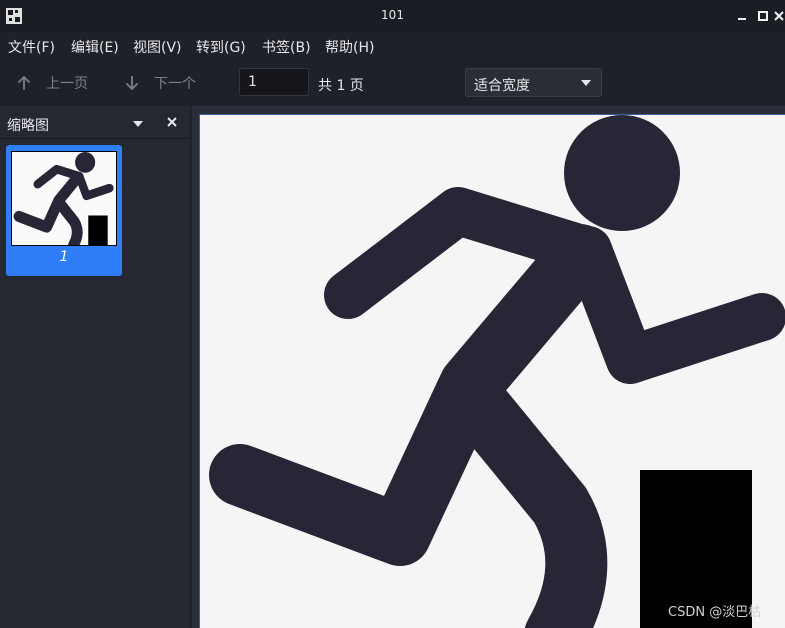 Image resolution: width=785 pixels, height=628 pixels. What do you see at coordinates (778, 16) in the screenshot?
I see `close-window-icon` at bounding box center [778, 16].